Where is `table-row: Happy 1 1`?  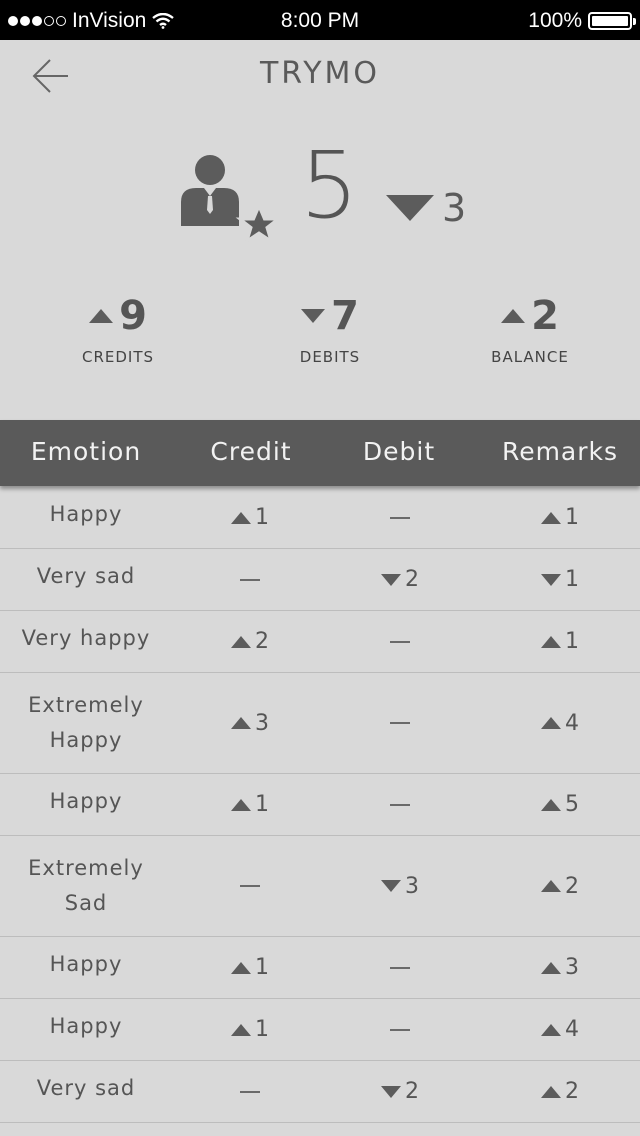
table-row: Happy 1 1 is located at coordinates (320, 518).